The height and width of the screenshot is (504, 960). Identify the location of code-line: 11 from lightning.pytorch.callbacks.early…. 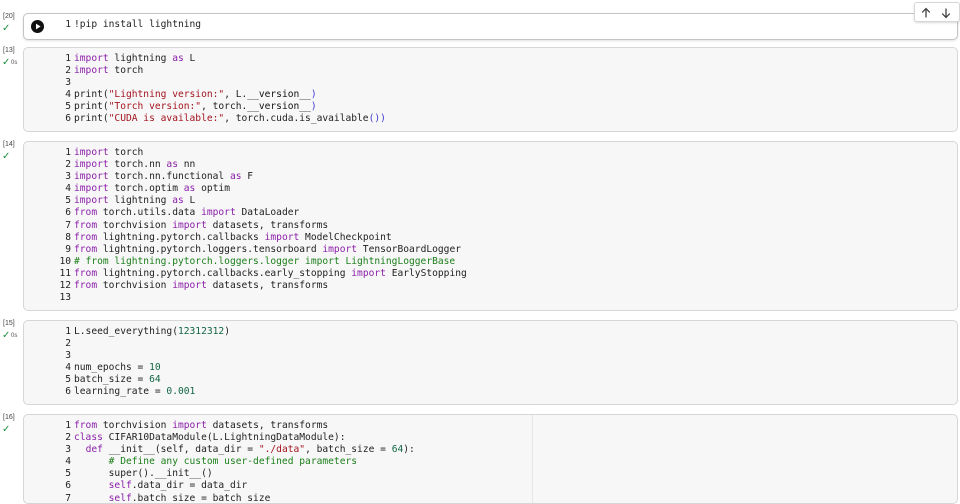
(245, 273).